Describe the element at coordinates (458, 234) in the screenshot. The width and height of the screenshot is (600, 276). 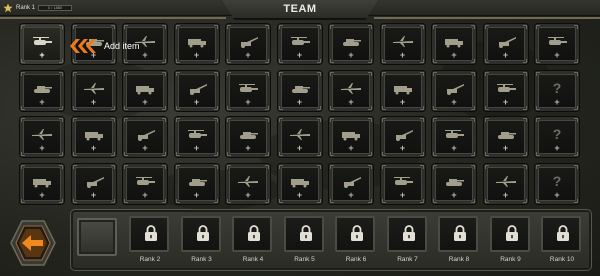
I see `rank-slot-box` at that location.